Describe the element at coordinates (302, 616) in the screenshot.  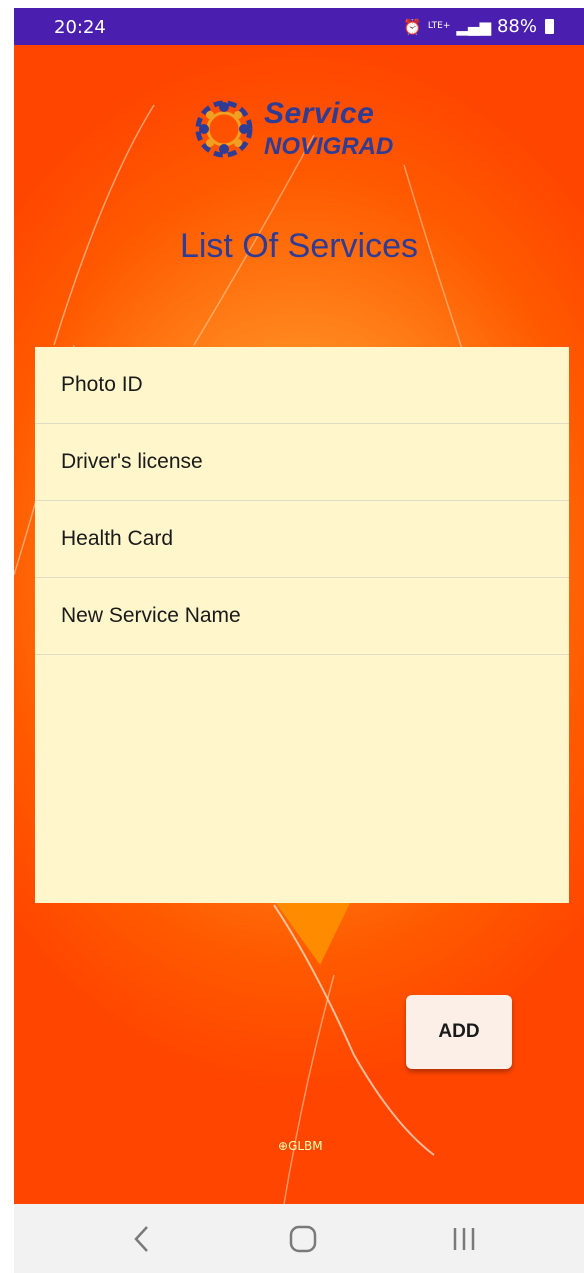
I see `service-list-item: New Service Name` at that location.